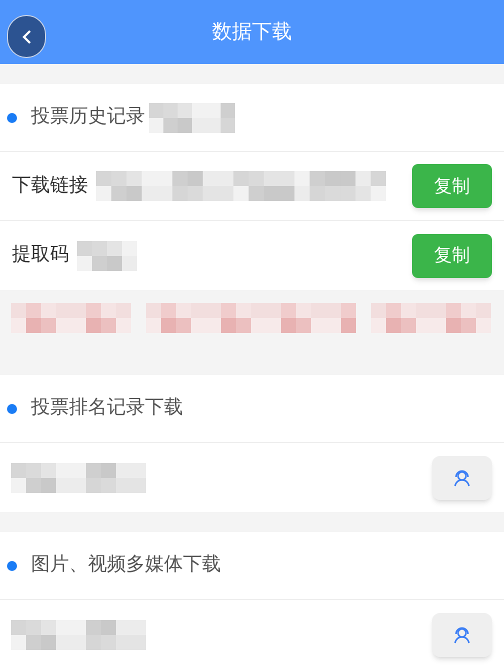 This screenshot has height=669, width=504. I want to click on back-button, so click(26, 36).